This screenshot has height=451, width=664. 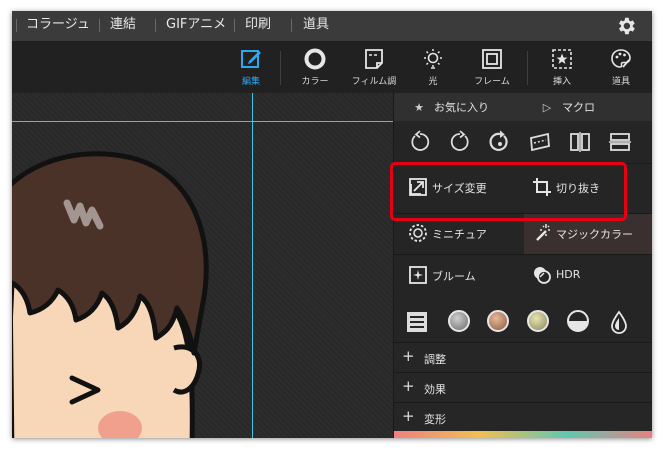 I want to click on tool-label: カラー, so click(x=315, y=82).